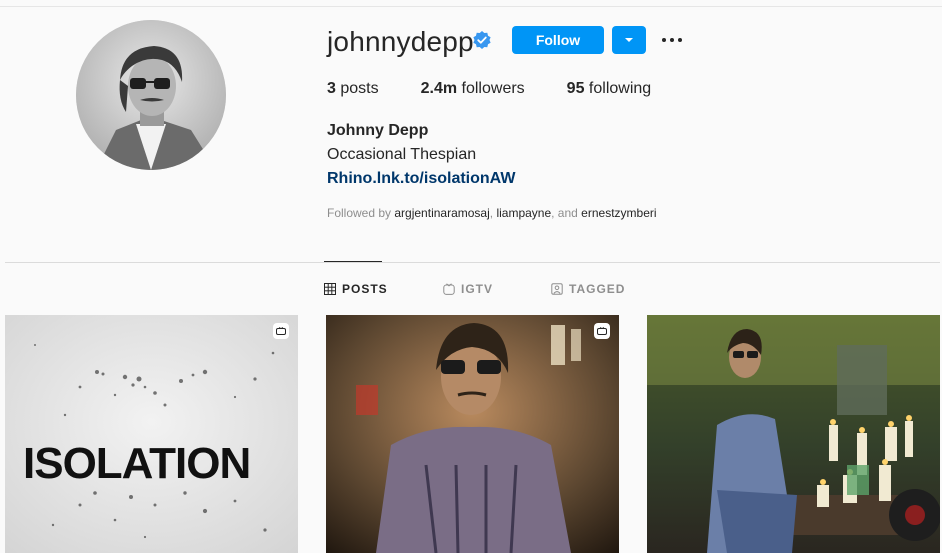 Image resolution: width=942 pixels, height=553 pixels. I want to click on following-count: 95, so click(575, 88).